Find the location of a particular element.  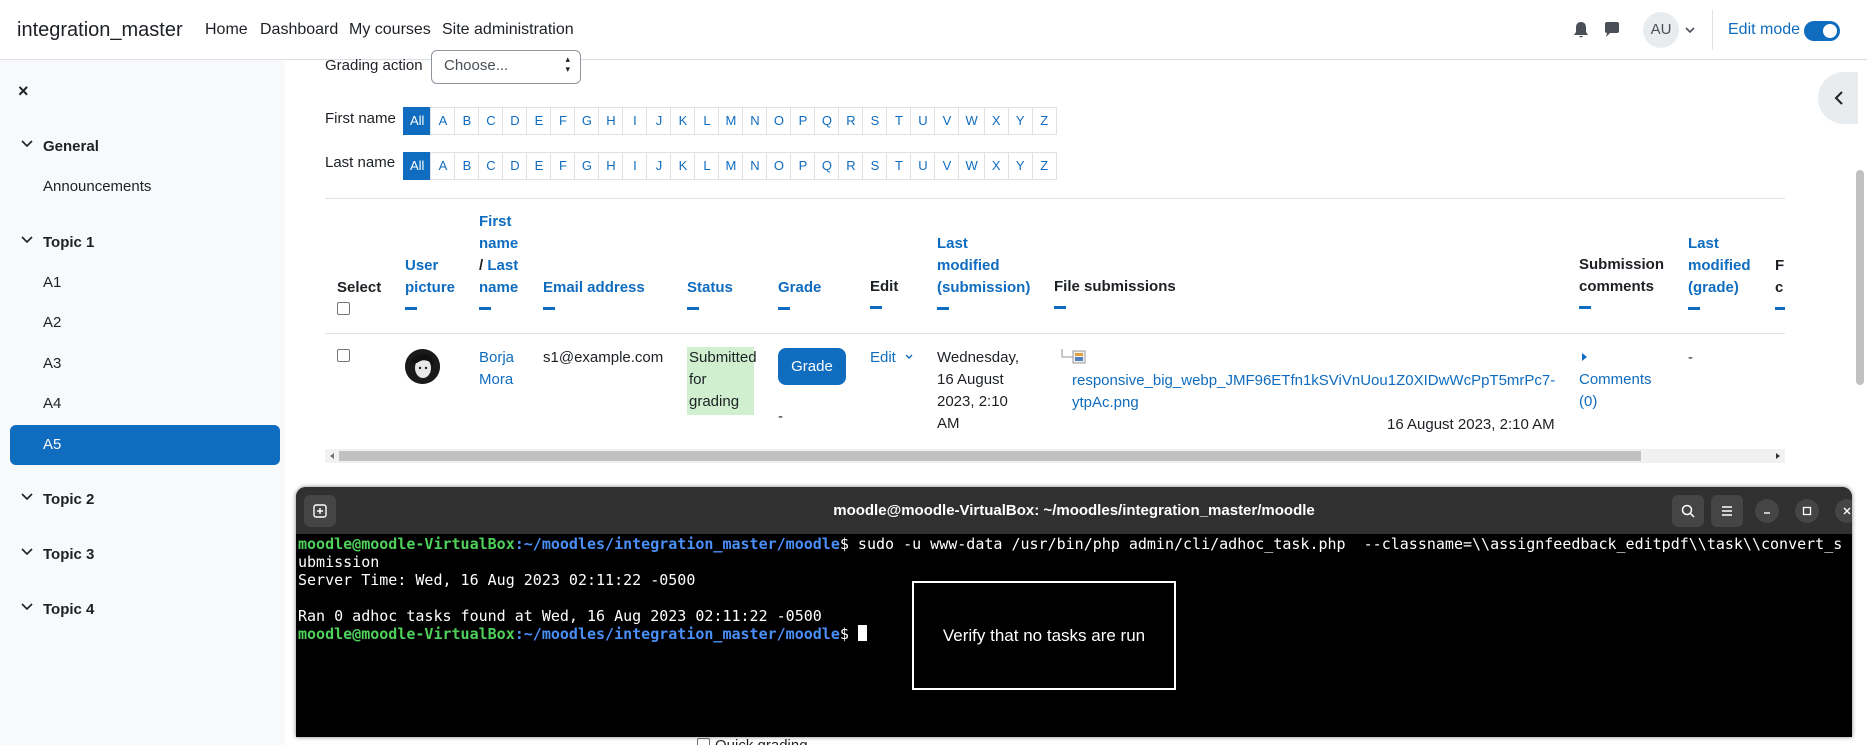

section-topic-1: Topic 1 is located at coordinates (57, 242).